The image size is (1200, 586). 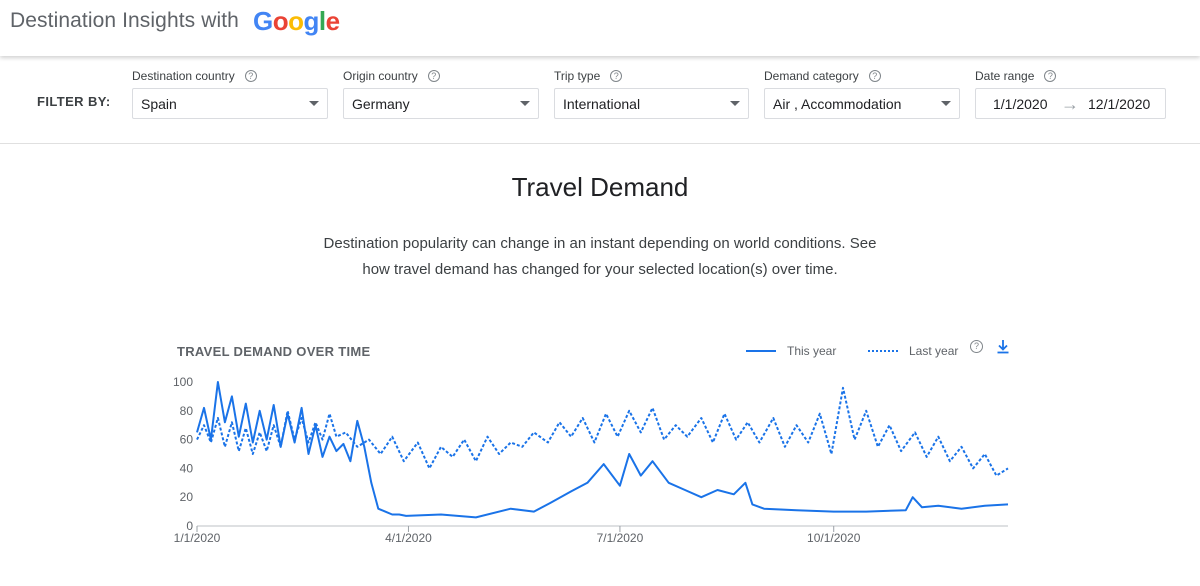 I want to click on y-tick-label: 100, so click(x=183, y=382).